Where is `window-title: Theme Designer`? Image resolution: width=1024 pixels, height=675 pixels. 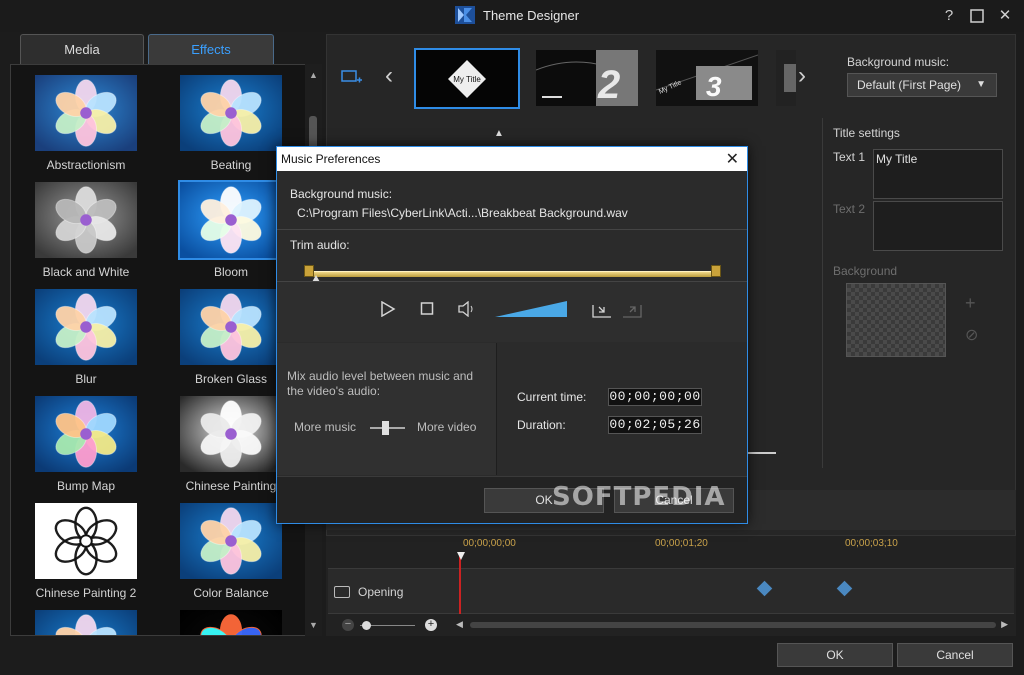
window-title: Theme Designer is located at coordinates (531, 15).